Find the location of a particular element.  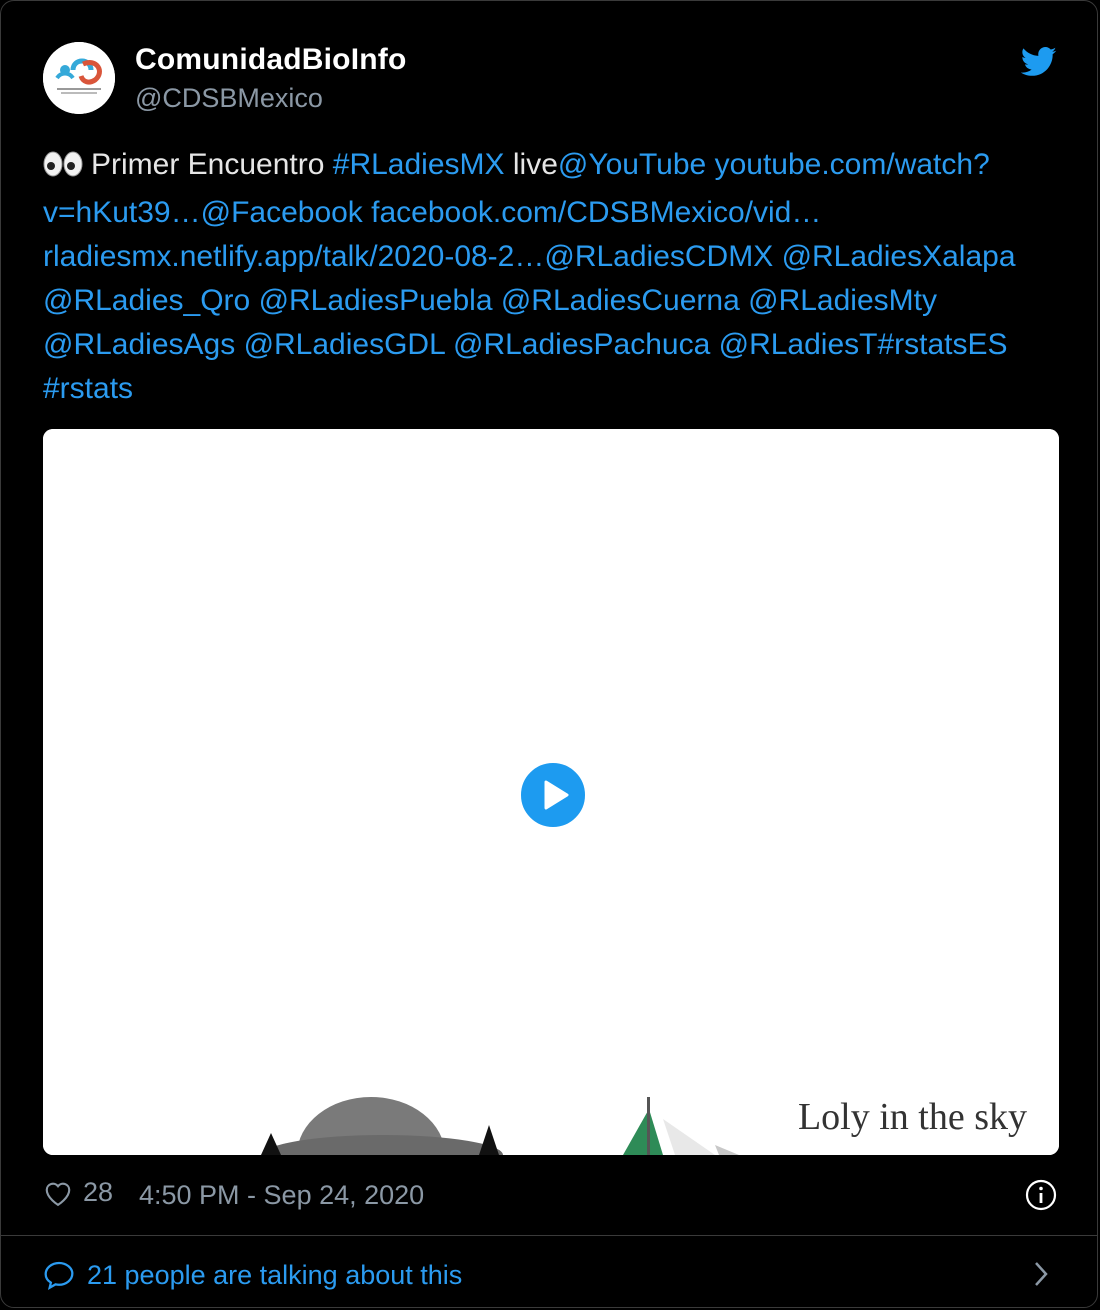

mention-link: @RLadies_Qro is located at coordinates (146, 300).